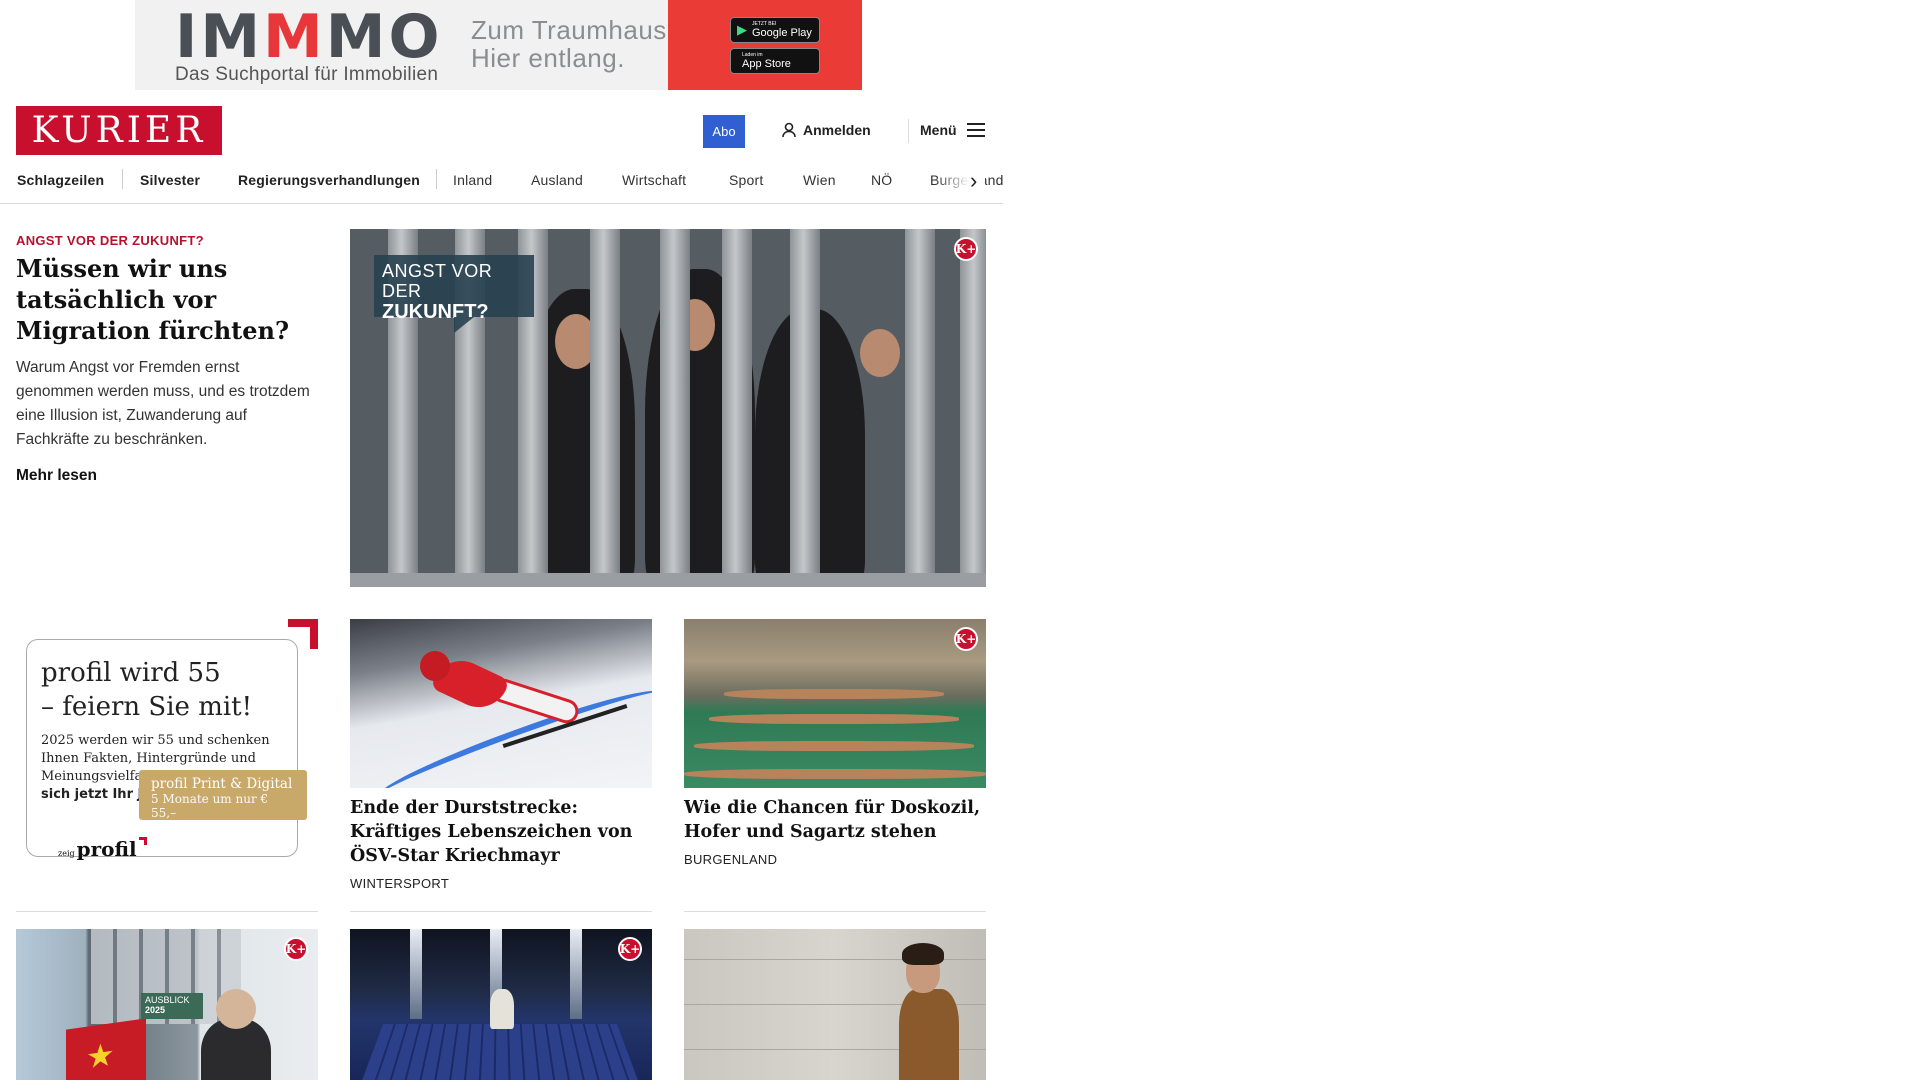 This screenshot has width=1920, height=1080. What do you see at coordinates (548, 58) in the screenshot?
I see `ad-slogan-line2: Hier entlang.` at bounding box center [548, 58].